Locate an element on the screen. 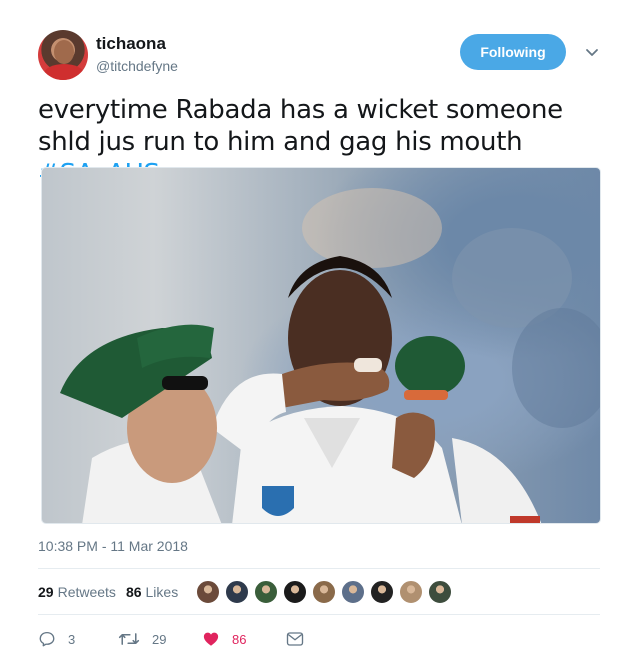  timestamp: 10:38 PM - 11 Mar 2018 is located at coordinates (113, 546).